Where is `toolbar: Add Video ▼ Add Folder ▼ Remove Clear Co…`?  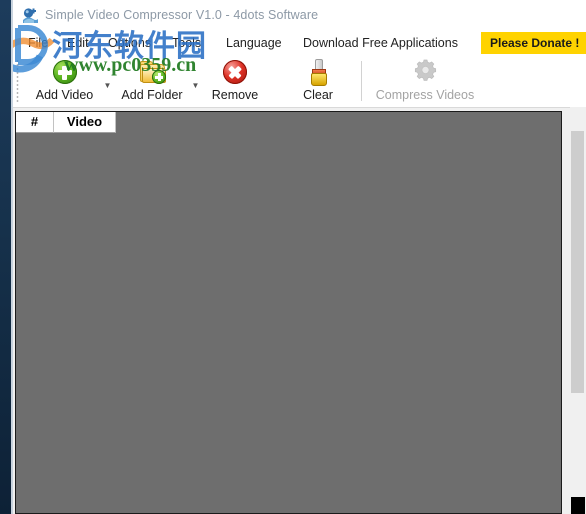
toolbar: Add Video ▼ Add Folder ▼ Remove Clear Co… is located at coordinates (299, 81).